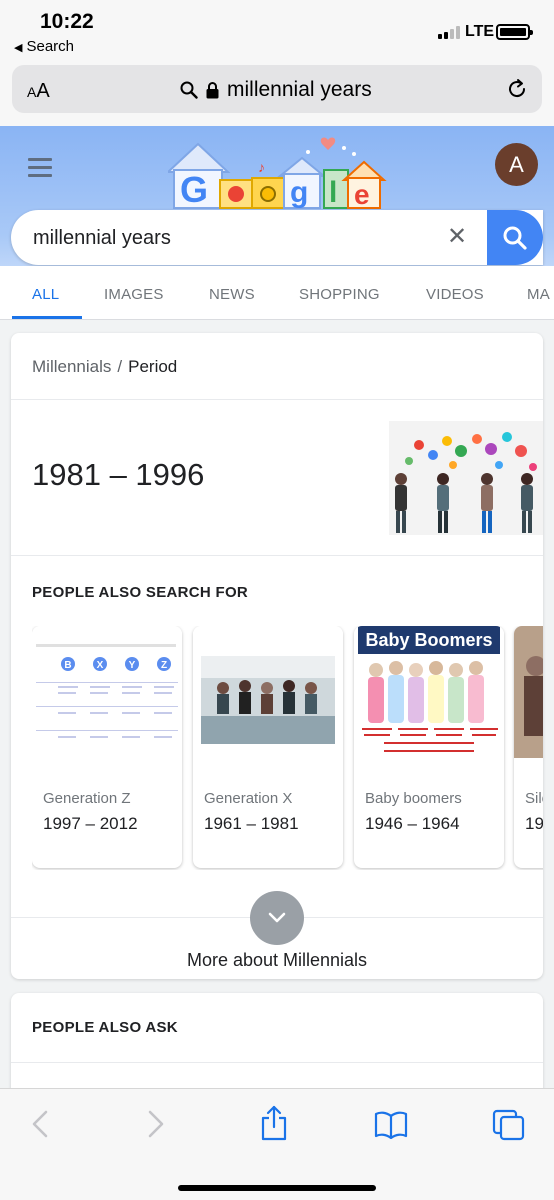 This screenshot has width=554, height=1200. Describe the element at coordinates (480, 31) in the screenshot. I see `network-type: LTE` at that location.